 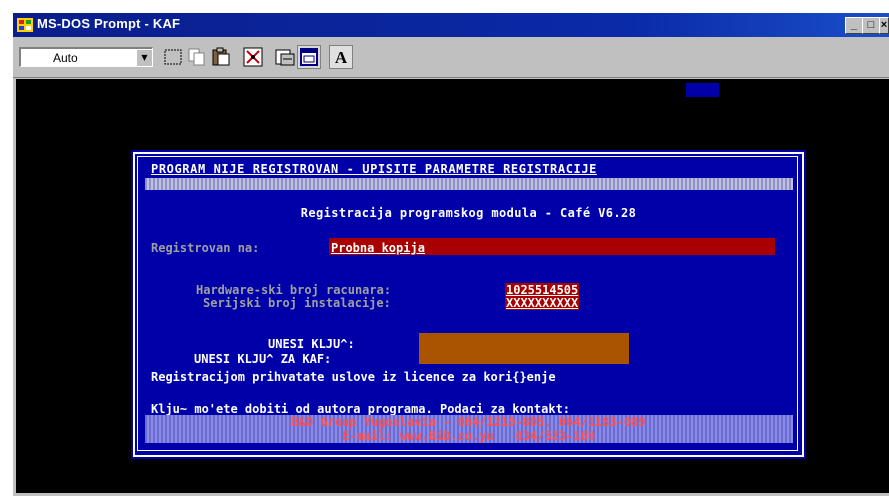 I want to click on properties-icon, so click(x=285, y=57).